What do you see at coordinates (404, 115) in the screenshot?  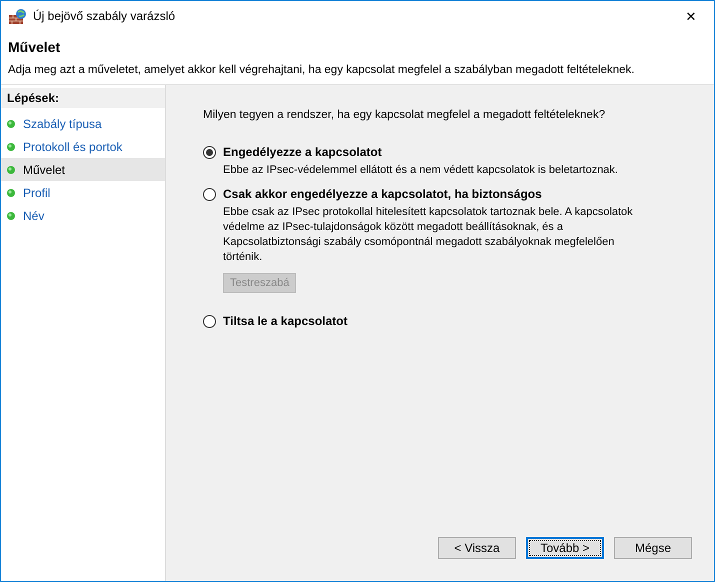 I see `question-text: Milyen tegyen a rendszer, ha egy kapcsolat megfelel a megadott feltételeknek?` at bounding box center [404, 115].